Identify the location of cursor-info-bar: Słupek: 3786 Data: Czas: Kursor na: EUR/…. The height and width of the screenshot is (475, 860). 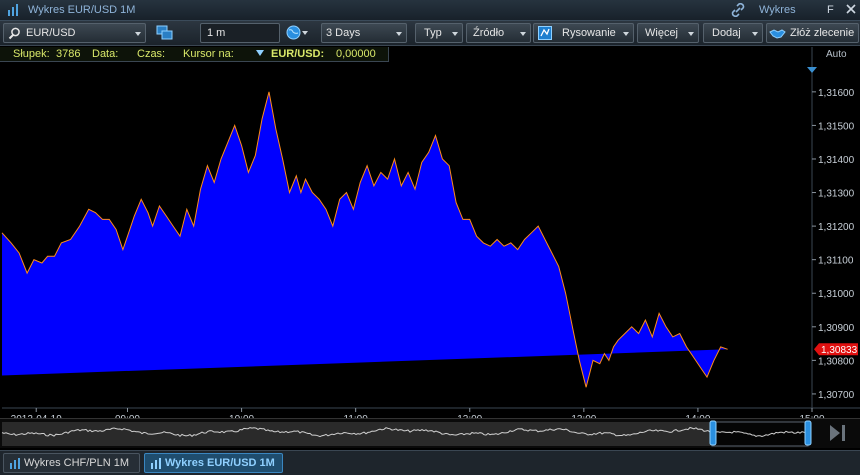
(194, 54).